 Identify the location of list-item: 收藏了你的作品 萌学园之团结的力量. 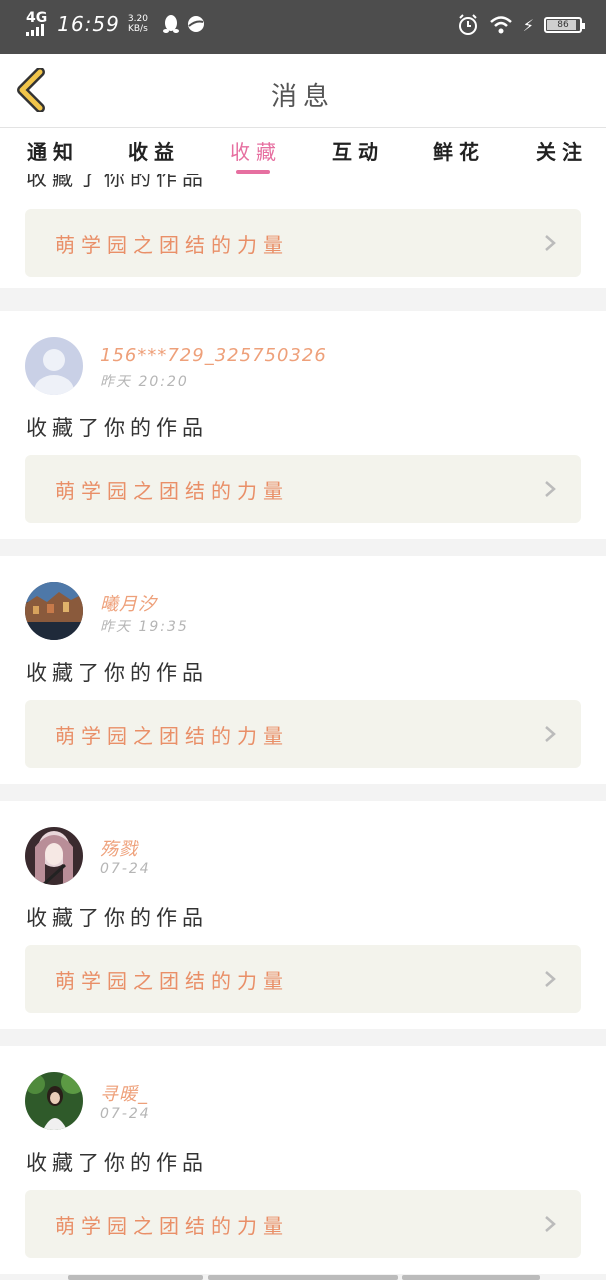
(303, 231).